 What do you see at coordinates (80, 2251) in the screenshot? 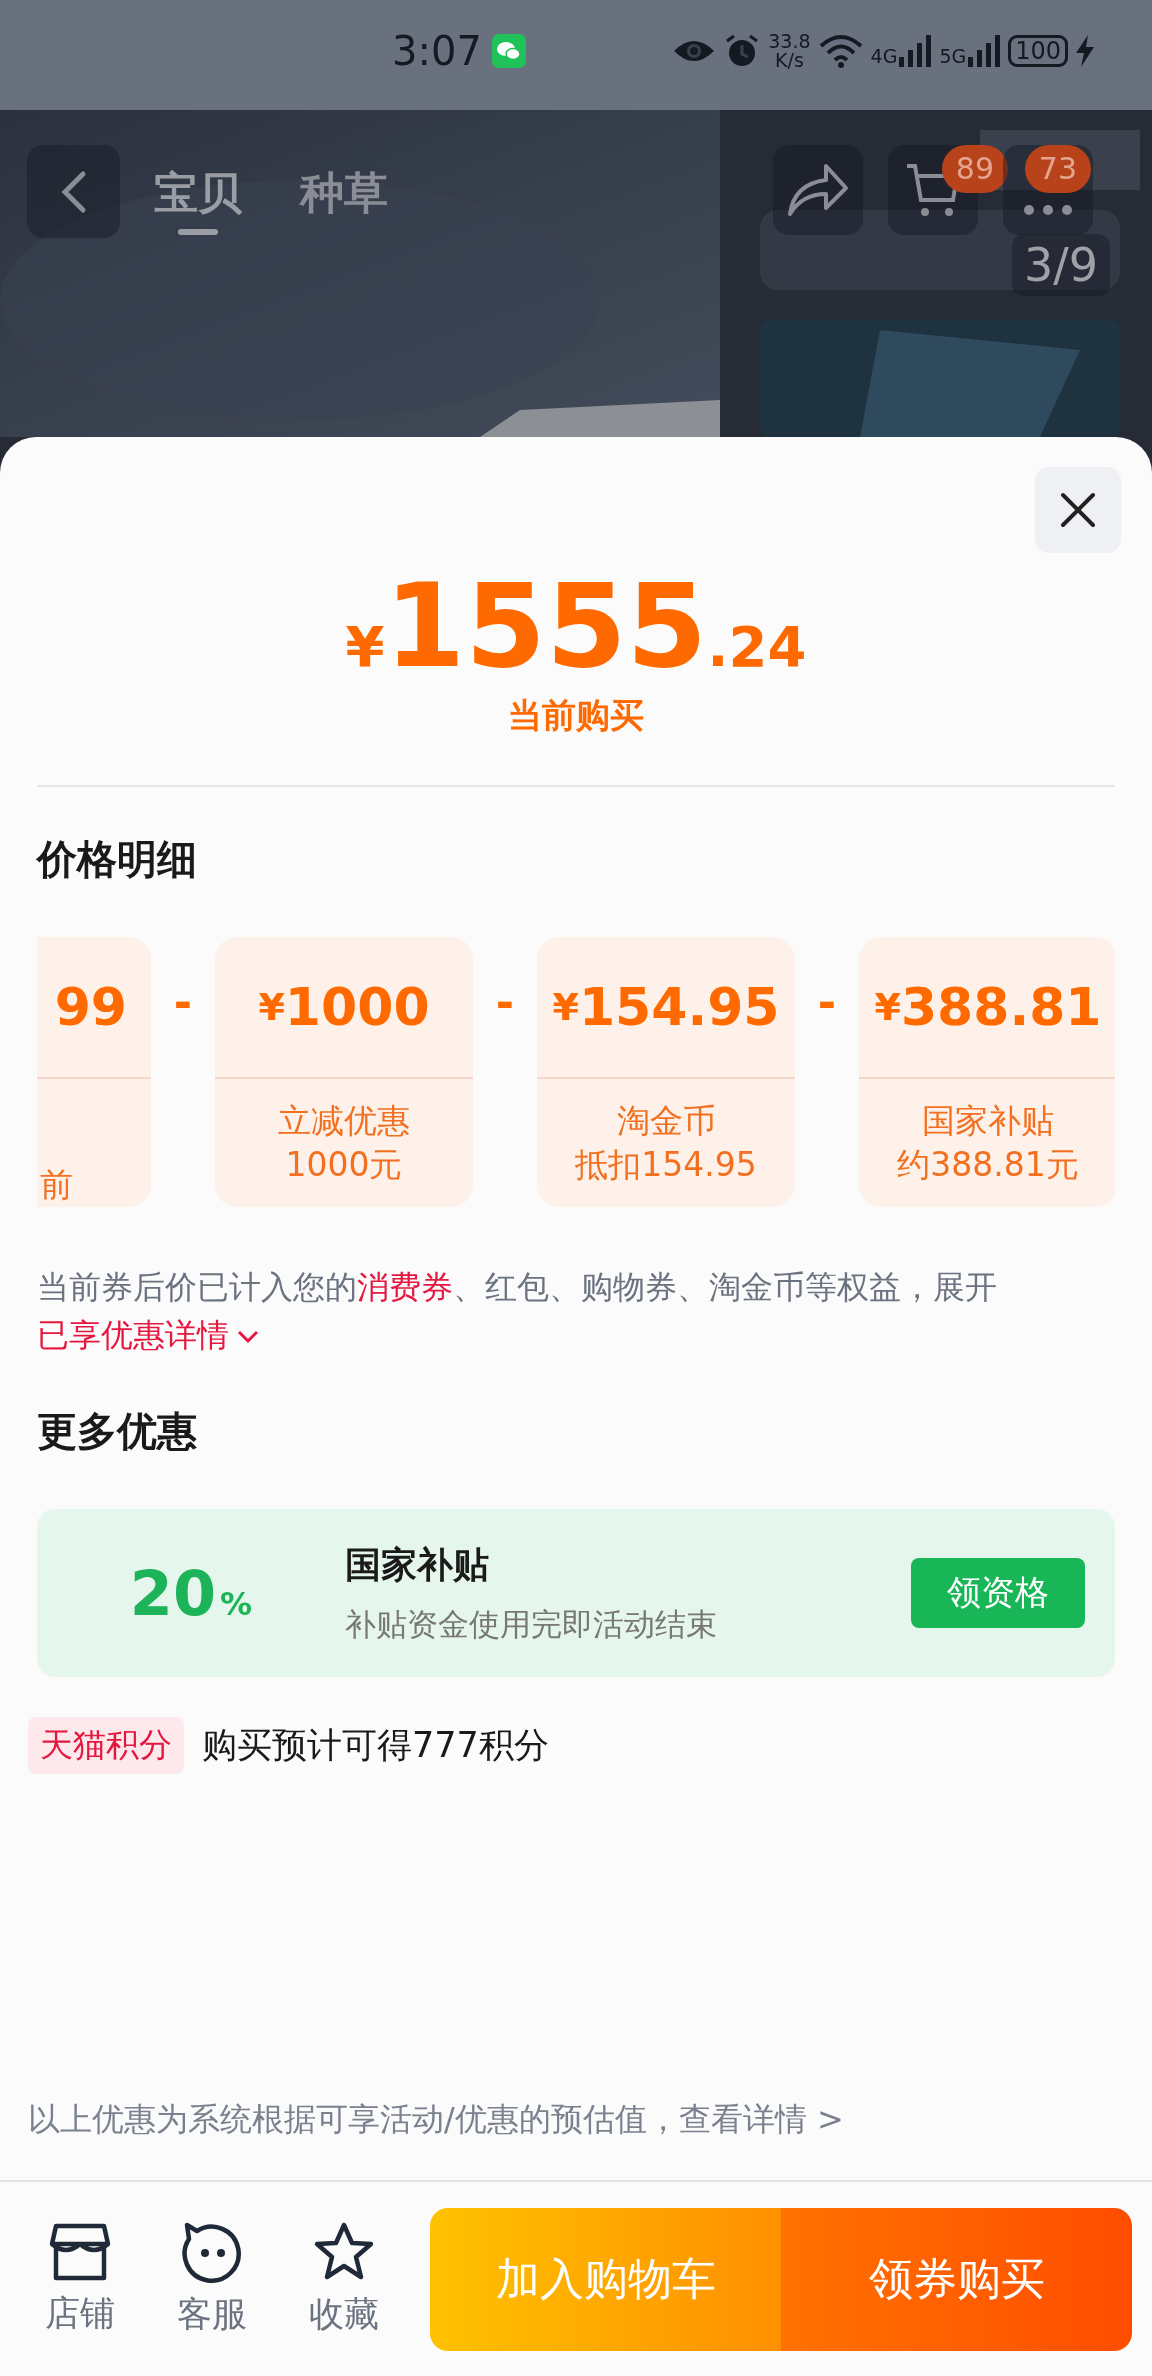
I see `store-icon` at bounding box center [80, 2251].